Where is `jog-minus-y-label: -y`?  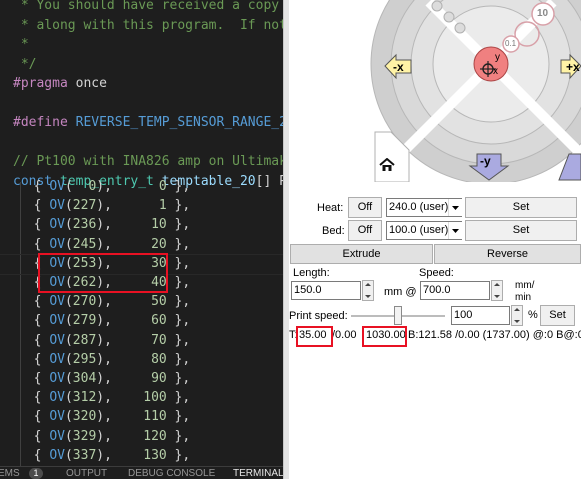
jog-minus-y-label: -y is located at coordinates (485, 161).